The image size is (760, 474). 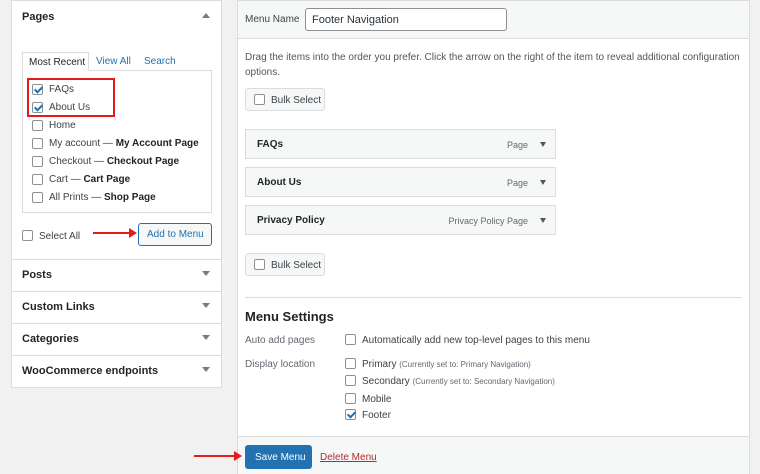 I want to click on page-checkbox-home, so click(x=37, y=125).